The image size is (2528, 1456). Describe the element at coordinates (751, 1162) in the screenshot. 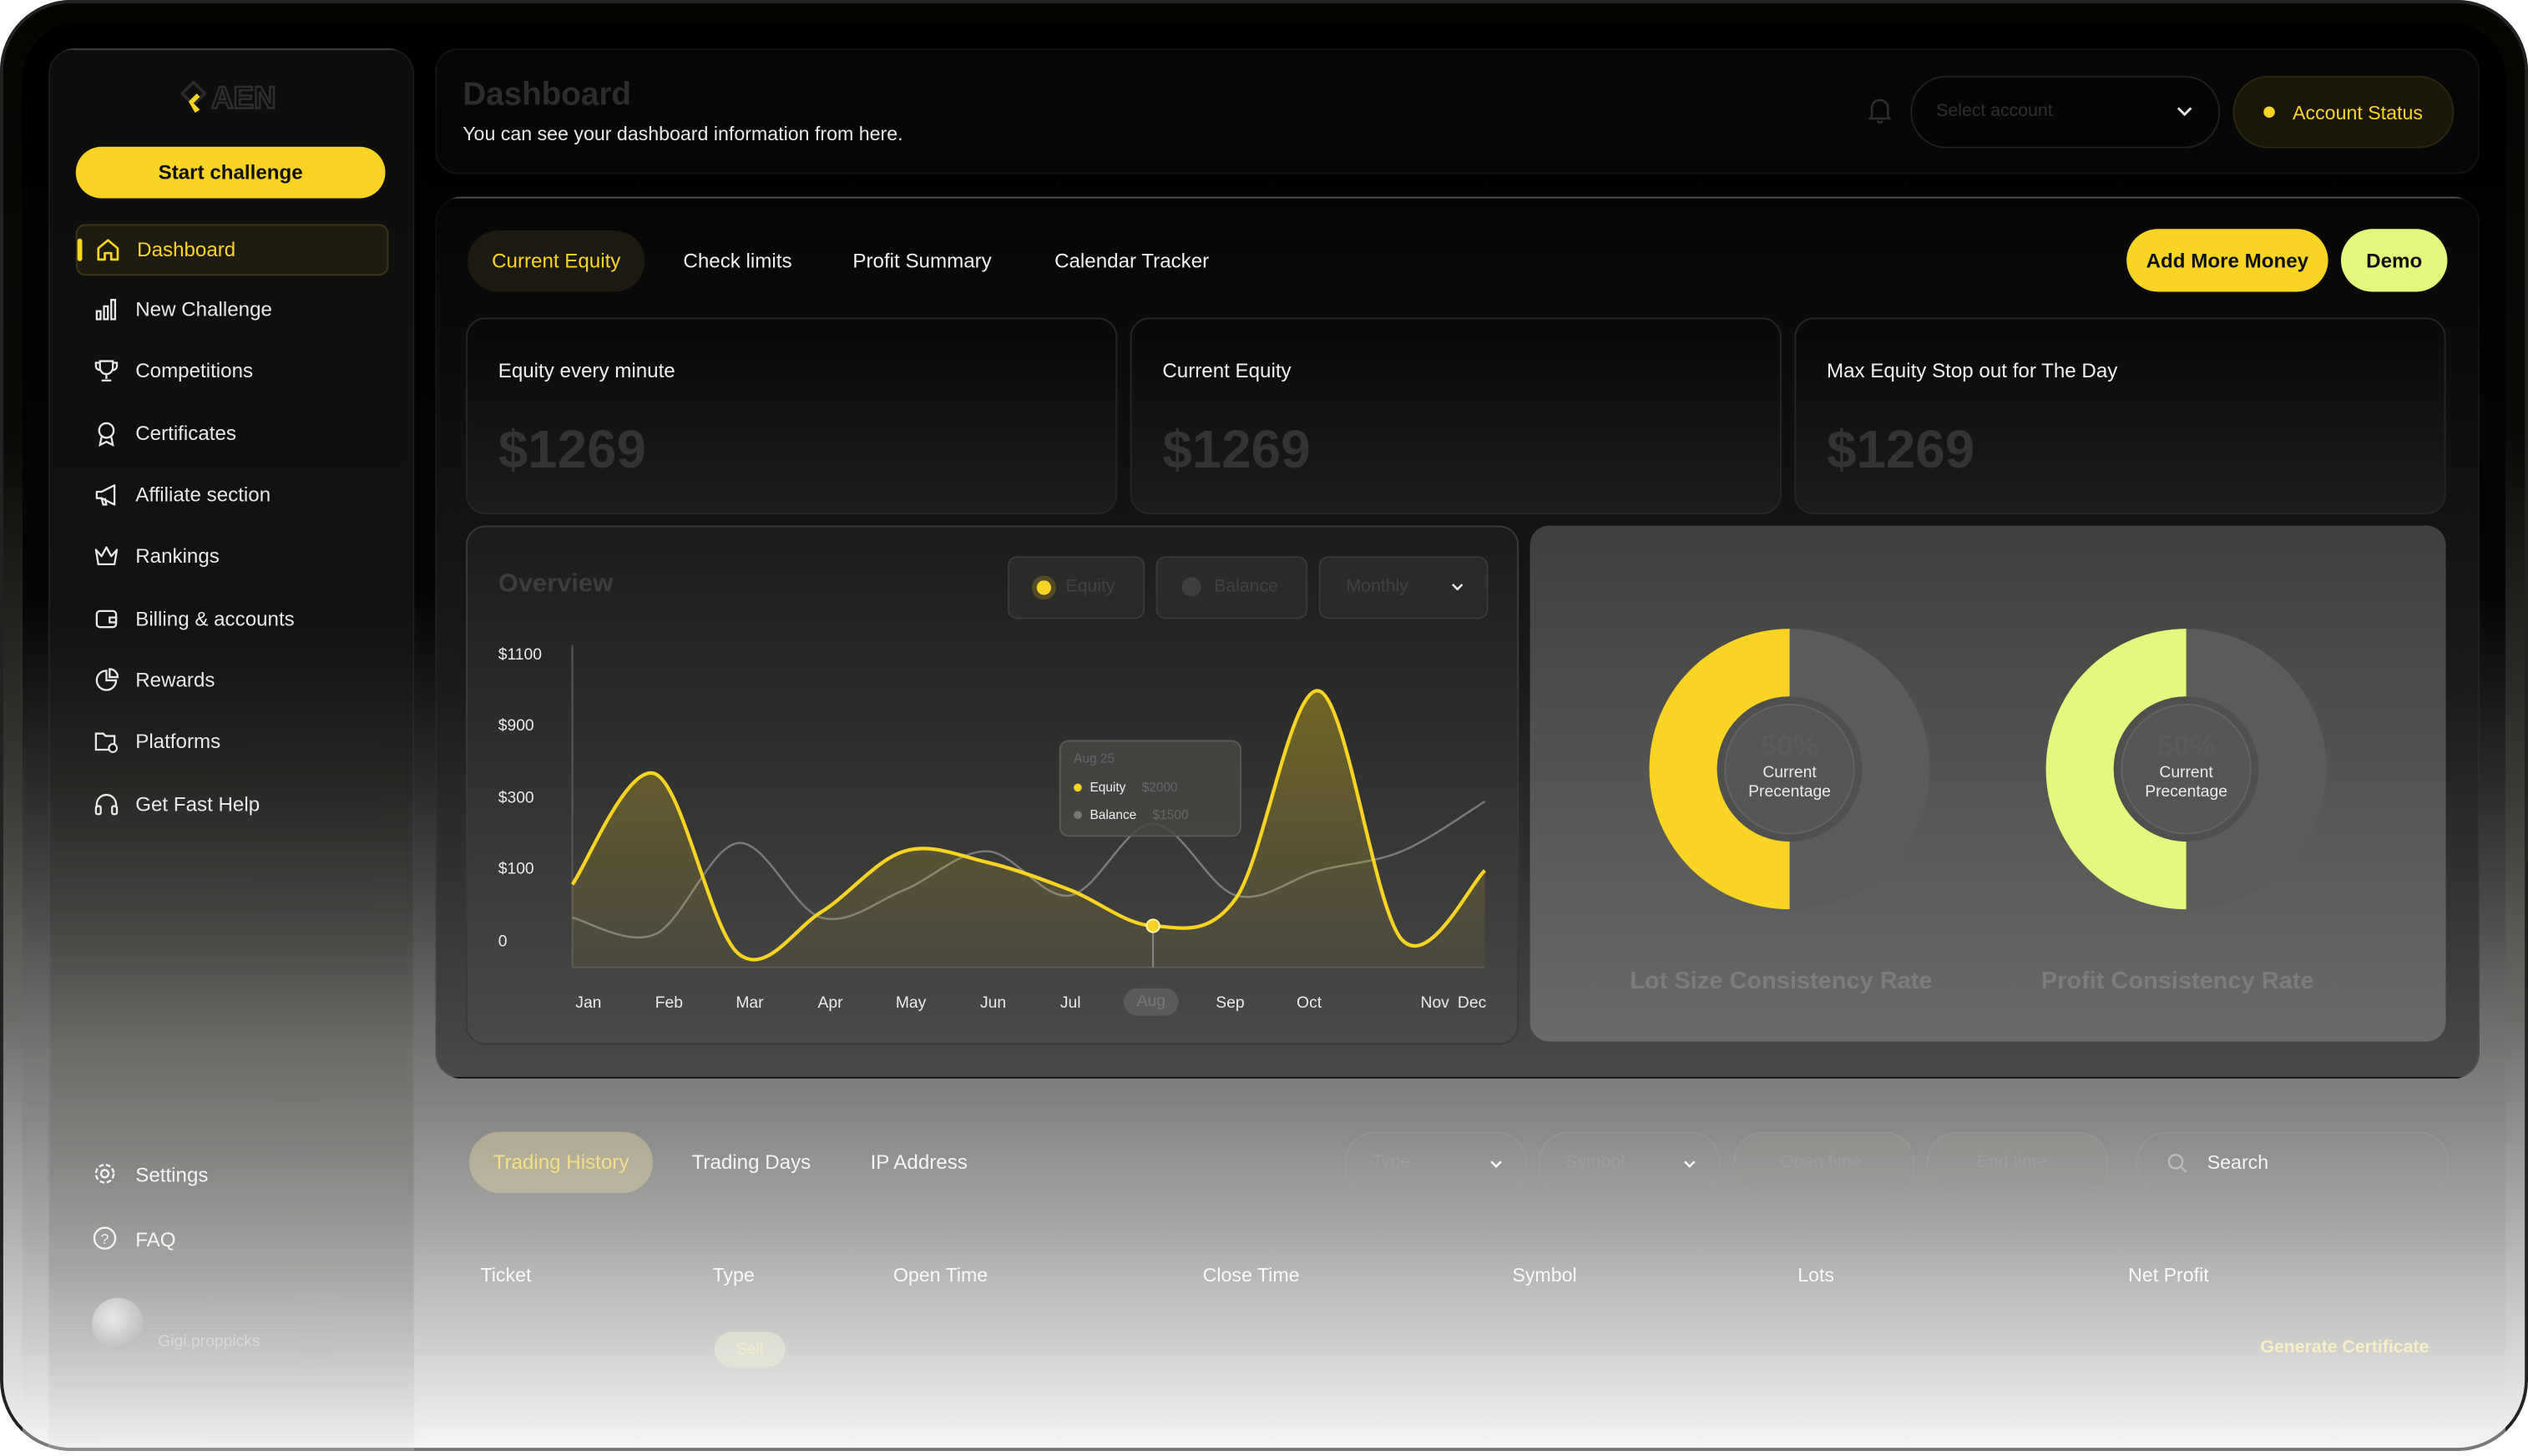

I see `tab-trading-days: Trading Days` at that location.